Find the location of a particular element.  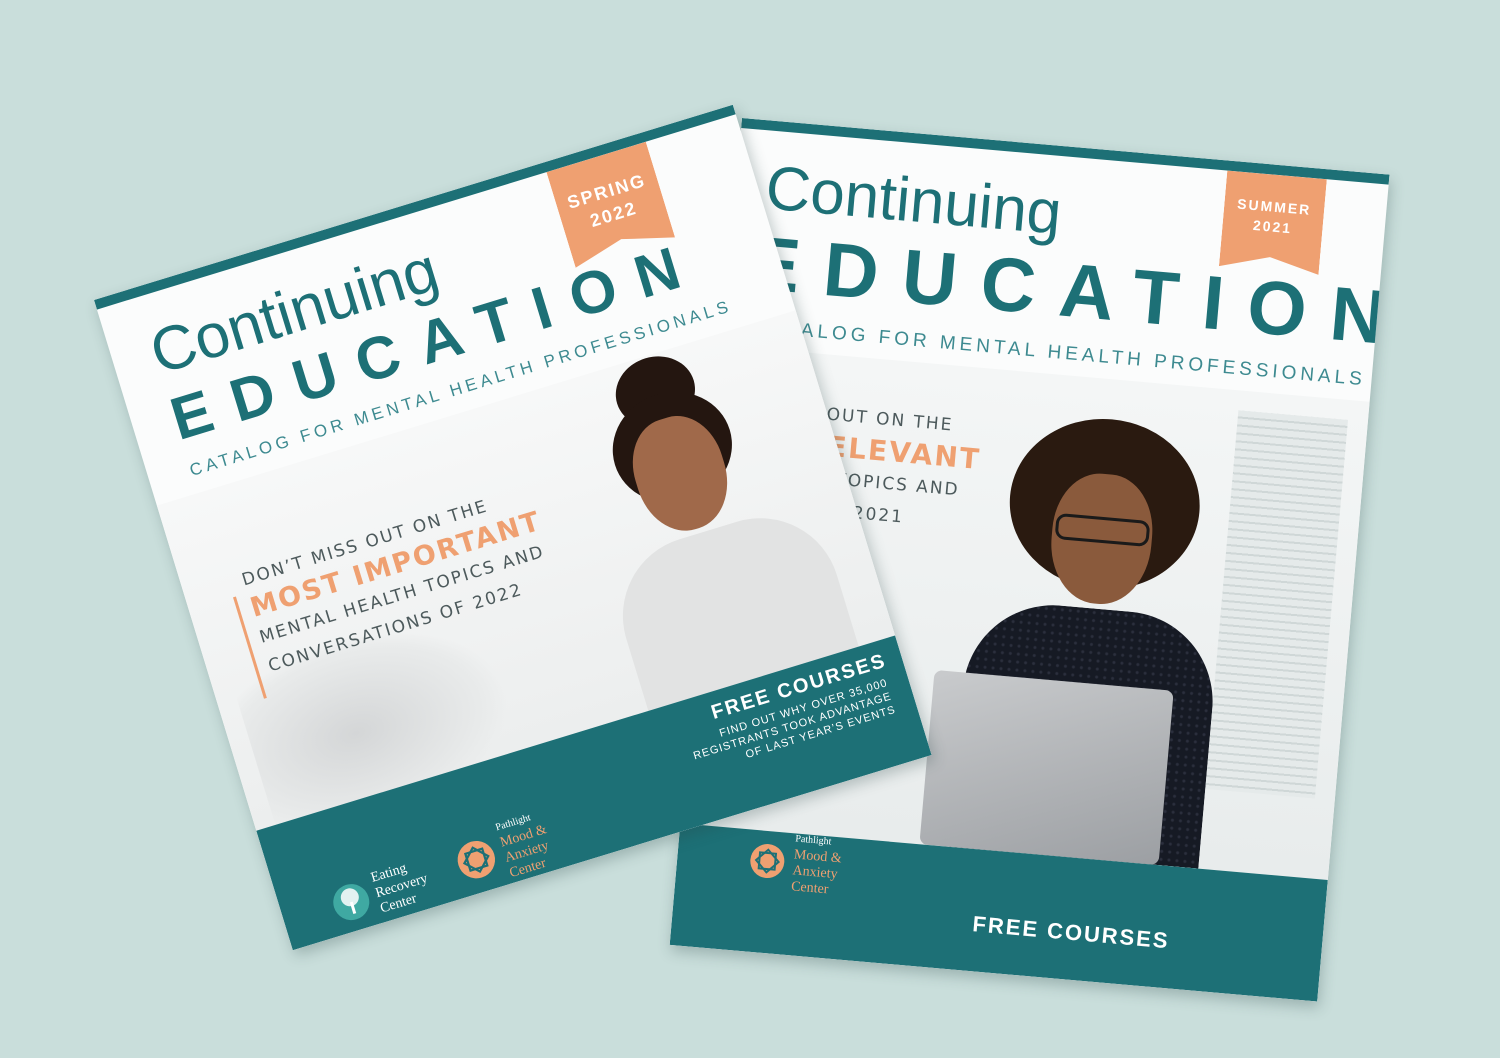

person-photo is located at coordinates (1092, 639).